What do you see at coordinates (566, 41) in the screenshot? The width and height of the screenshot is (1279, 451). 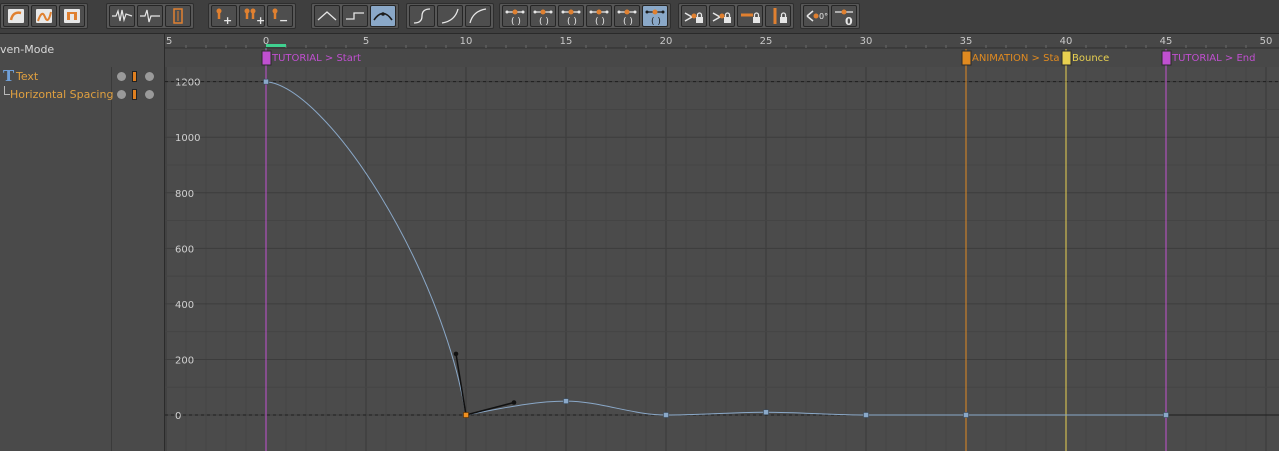 I see `ruler-tick-label: 15` at bounding box center [566, 41].